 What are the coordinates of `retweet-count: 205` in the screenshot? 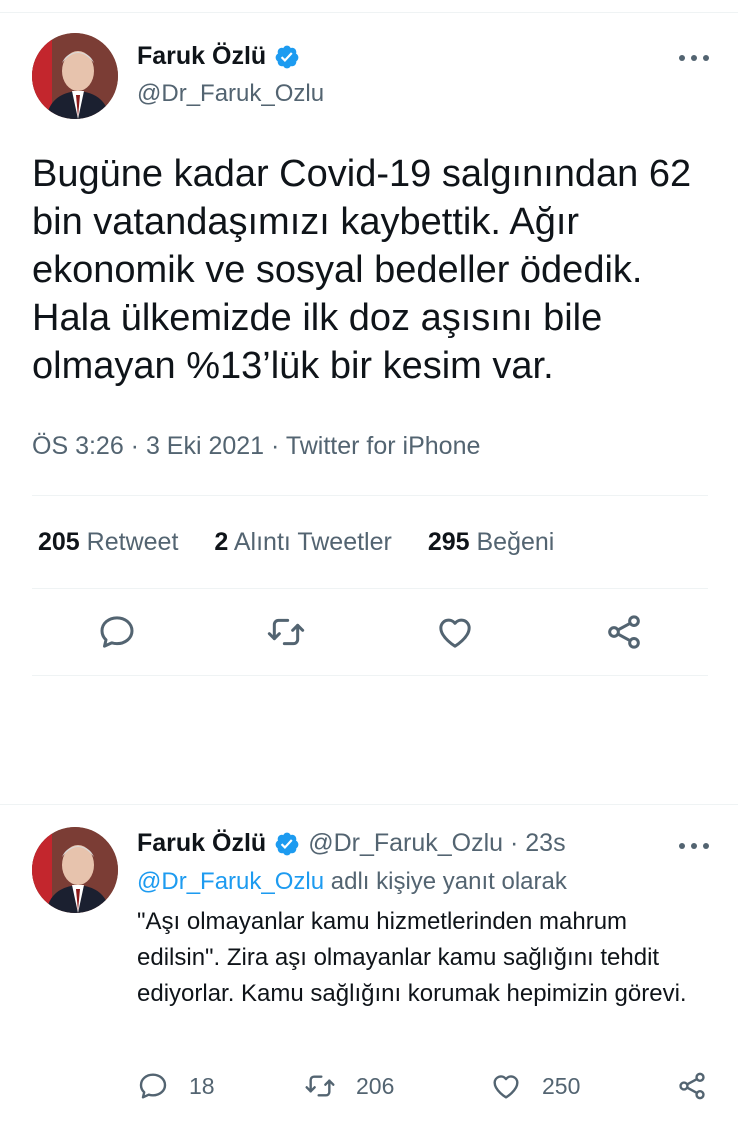 It's located at (59, 542).